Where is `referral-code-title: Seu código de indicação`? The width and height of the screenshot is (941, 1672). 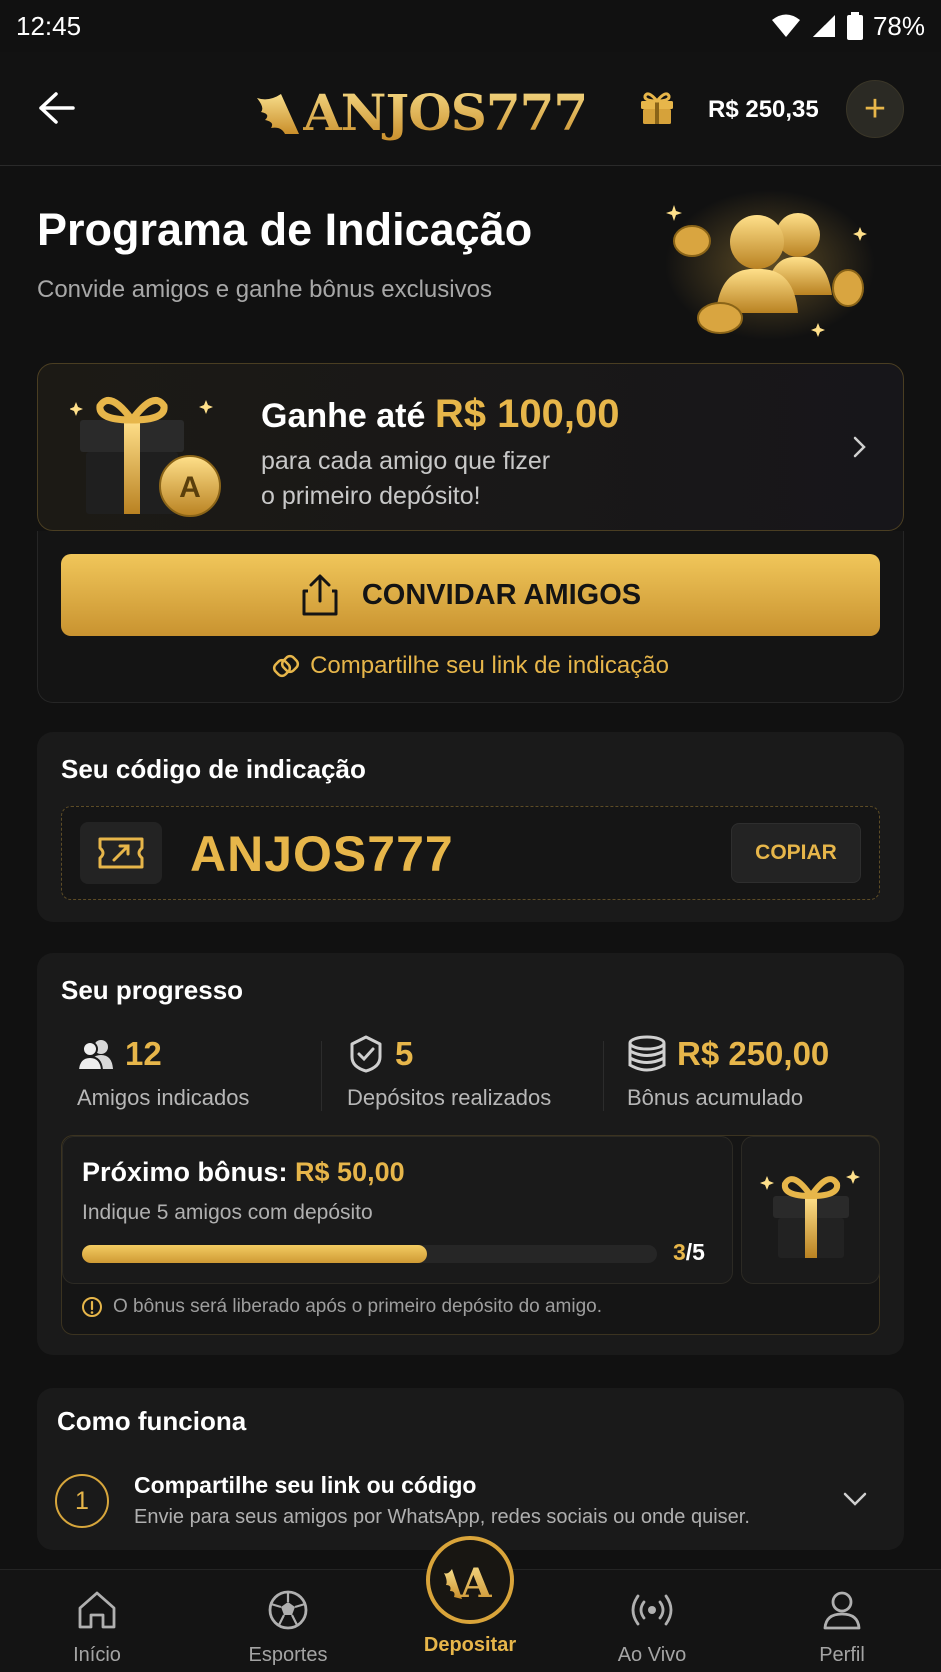
referral-code-title: Seu código de indicação is located at coordinates (213, 769).